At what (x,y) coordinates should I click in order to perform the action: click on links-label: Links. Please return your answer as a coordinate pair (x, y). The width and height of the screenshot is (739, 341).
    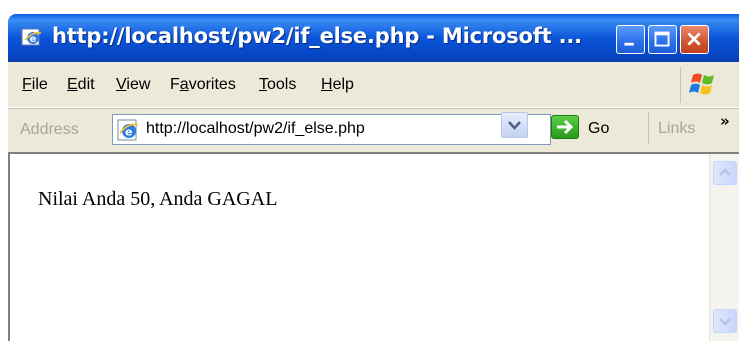
    Looking at the image, I should click on (676, 129).